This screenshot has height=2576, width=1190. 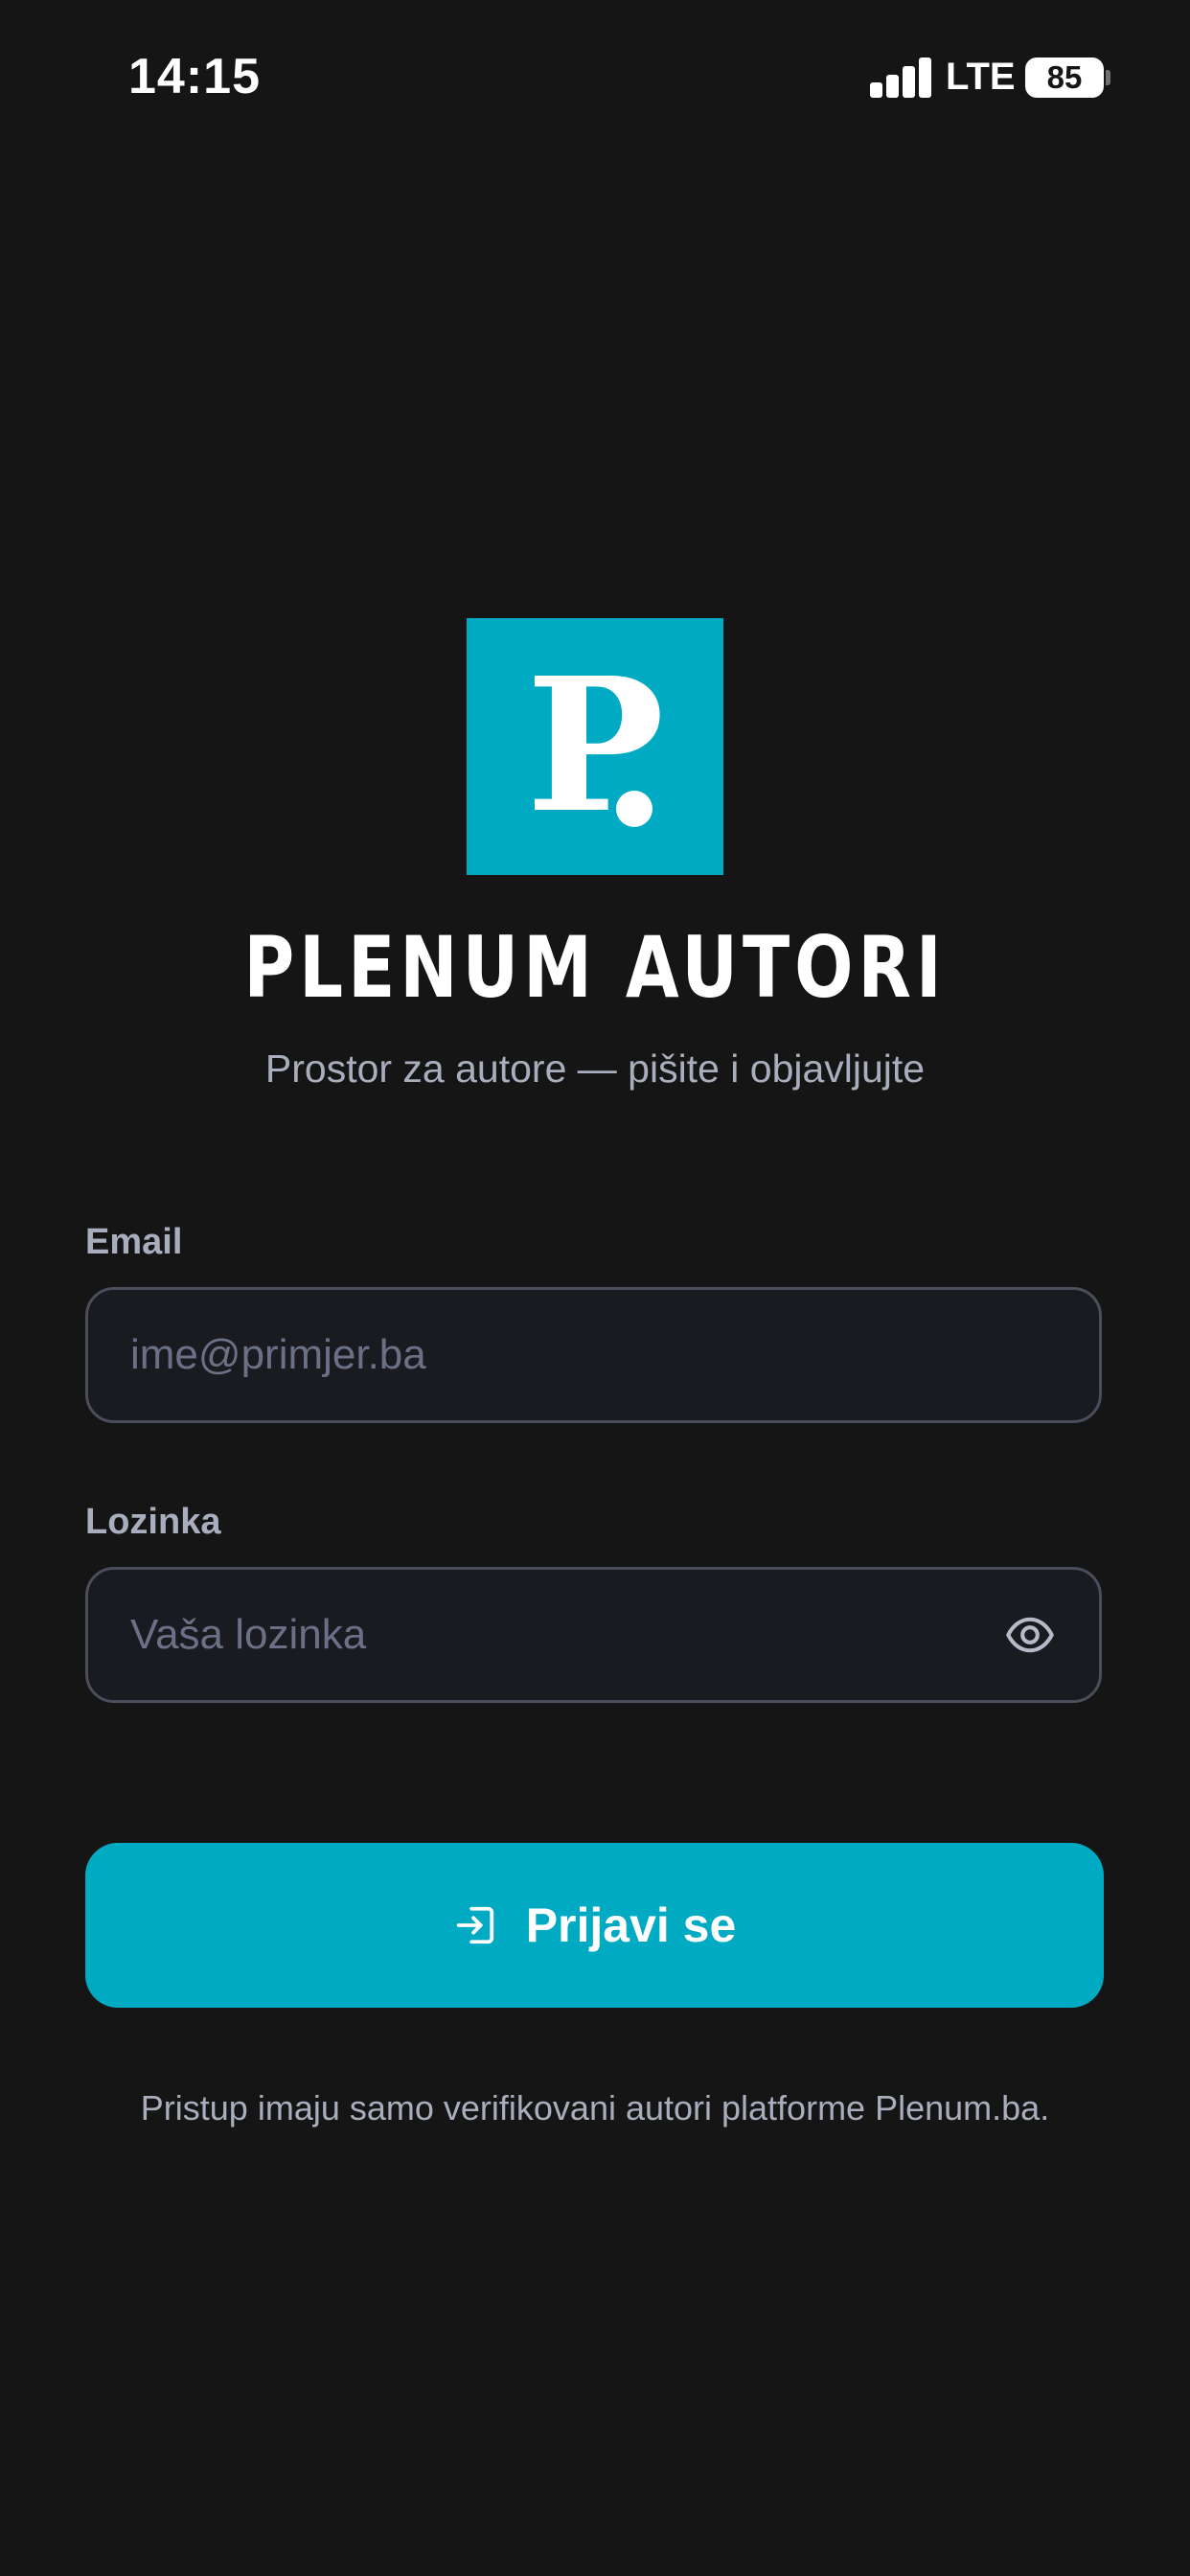 What do you see at coordinates (595, 1068) in the screenshot?
I see `app-subtitle: Prostor za autore — pišite i objavljujte` at bounding box center [595, 1068].